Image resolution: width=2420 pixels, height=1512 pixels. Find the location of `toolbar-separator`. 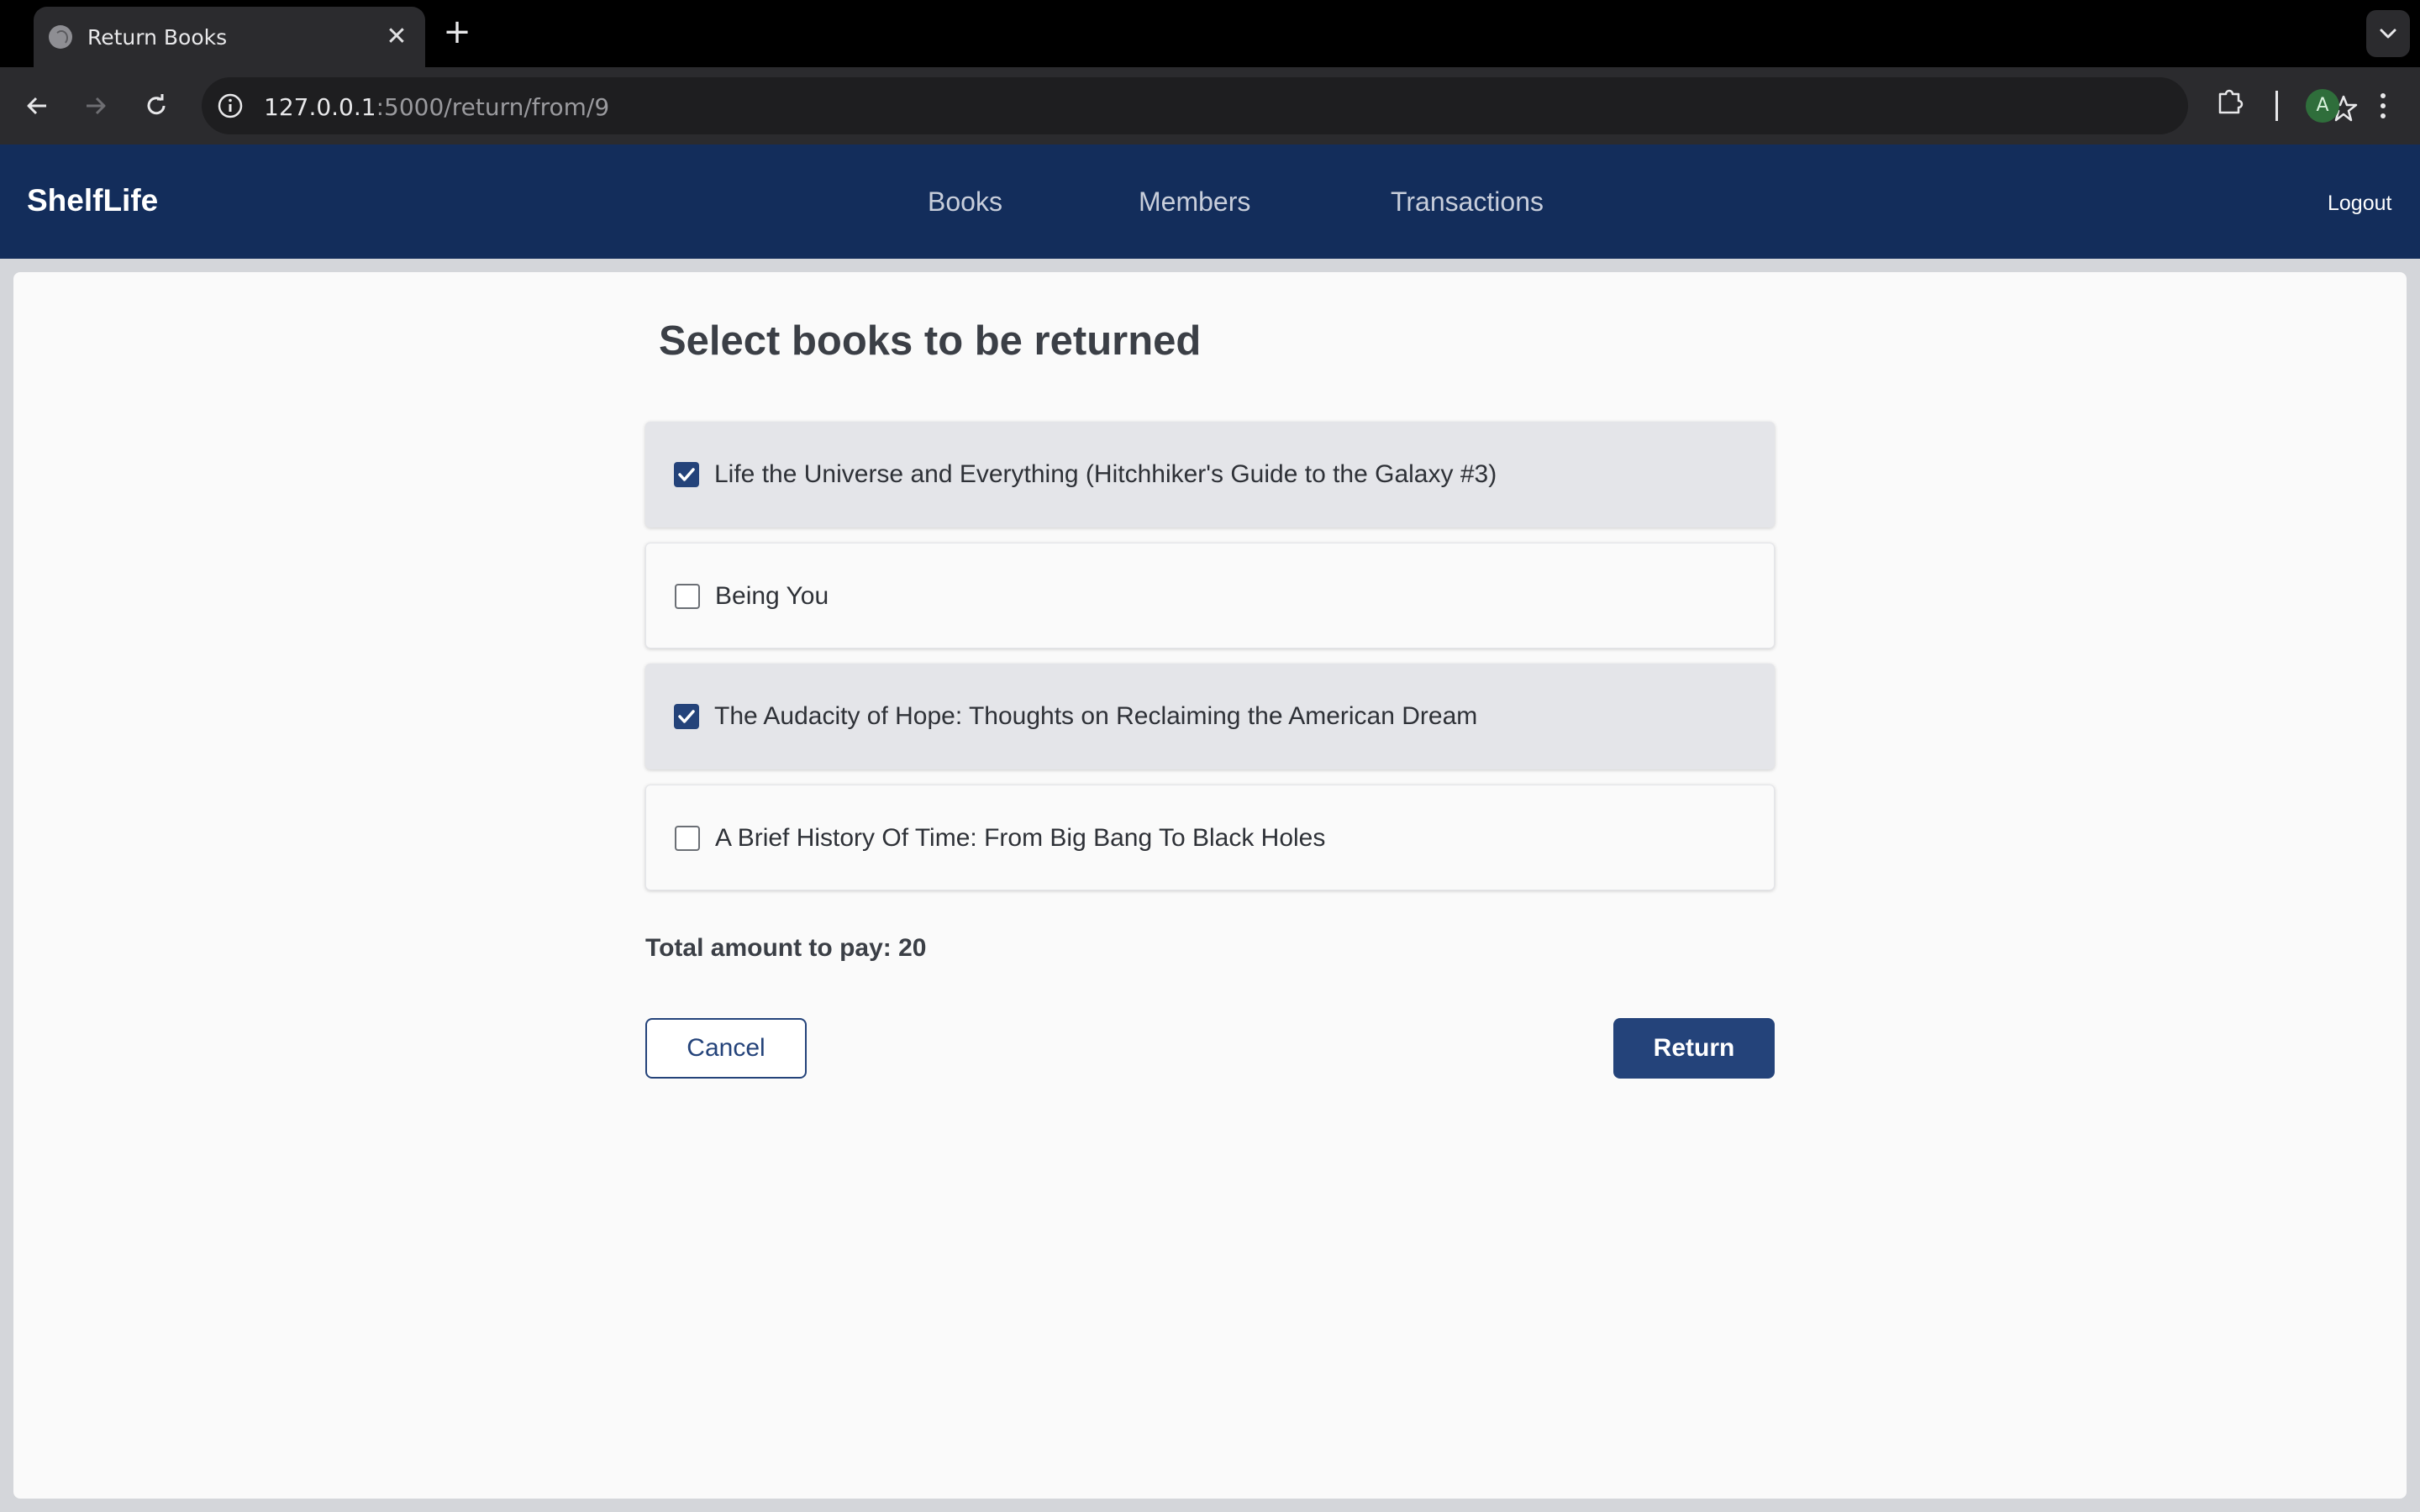

toolbar-separator is located at coordinates (2276, 106).